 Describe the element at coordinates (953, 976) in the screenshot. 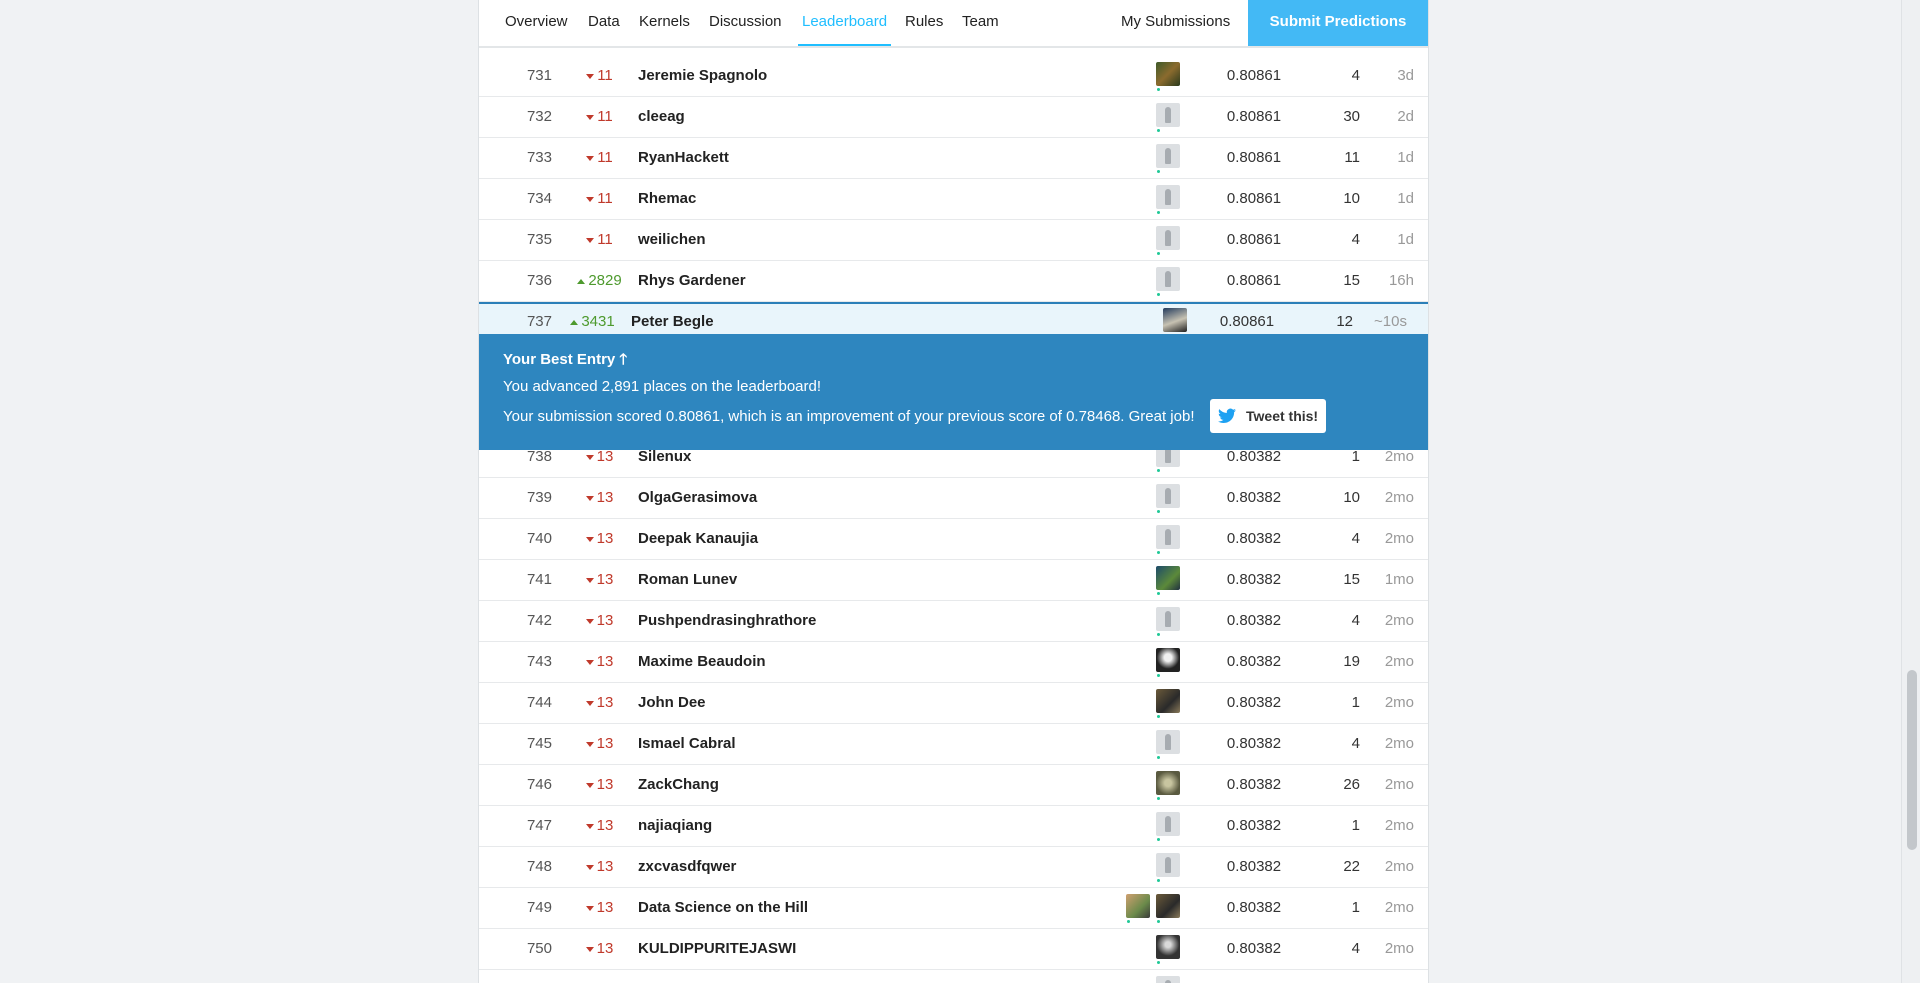

I see `table-row: 751 13Gregor 0.80382 4 1mo` at that location.